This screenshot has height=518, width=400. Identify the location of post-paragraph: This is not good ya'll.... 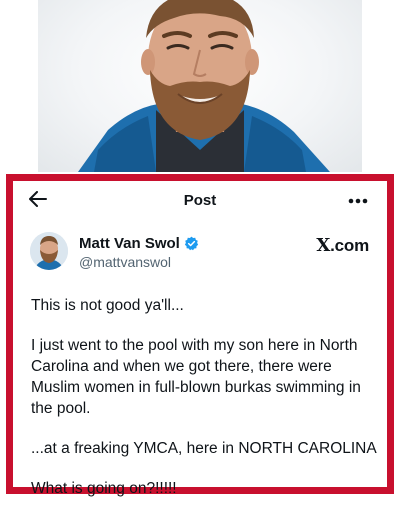
(107, 305).